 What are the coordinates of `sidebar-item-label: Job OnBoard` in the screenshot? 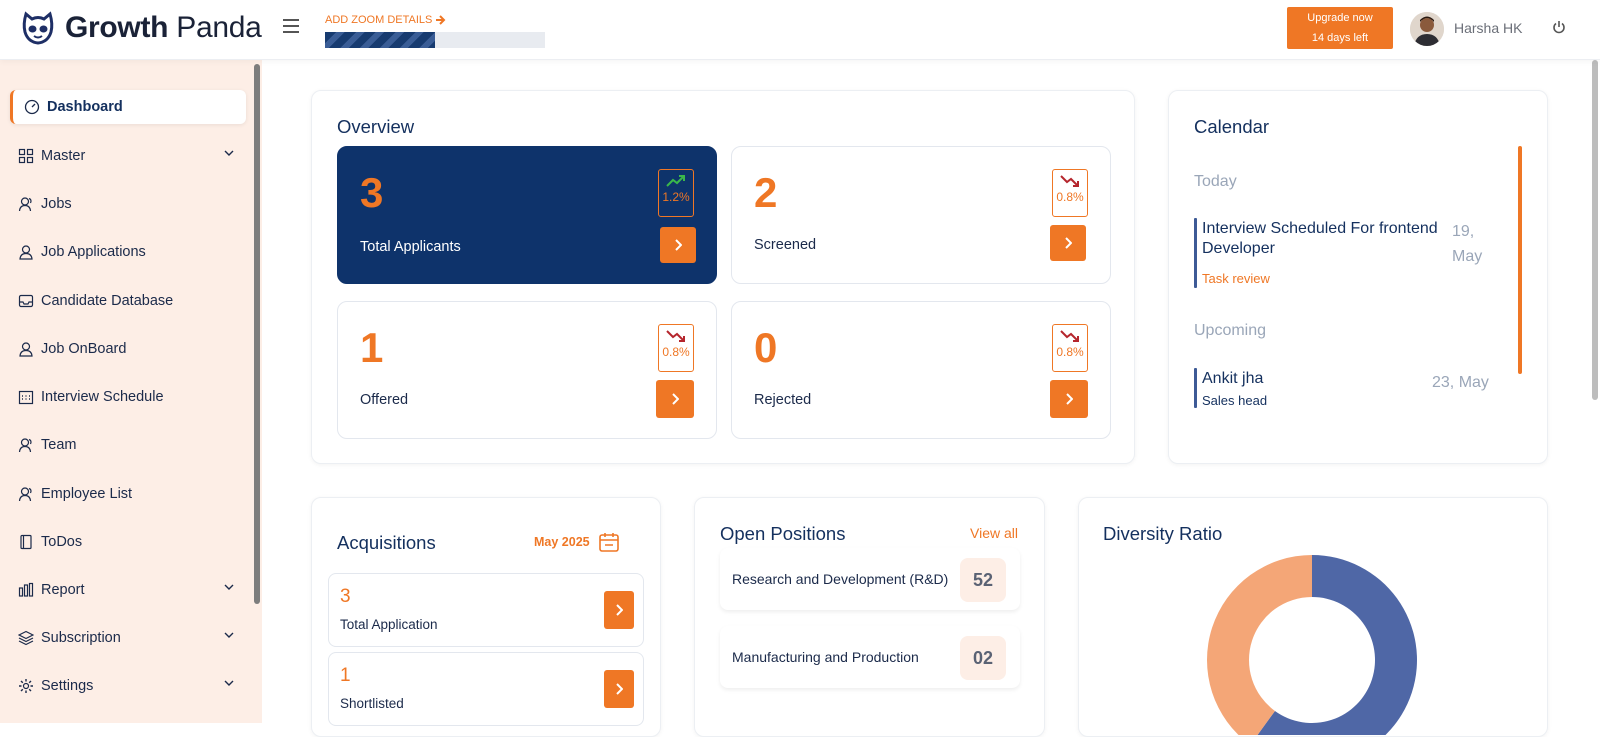 It's located at (84, 349).